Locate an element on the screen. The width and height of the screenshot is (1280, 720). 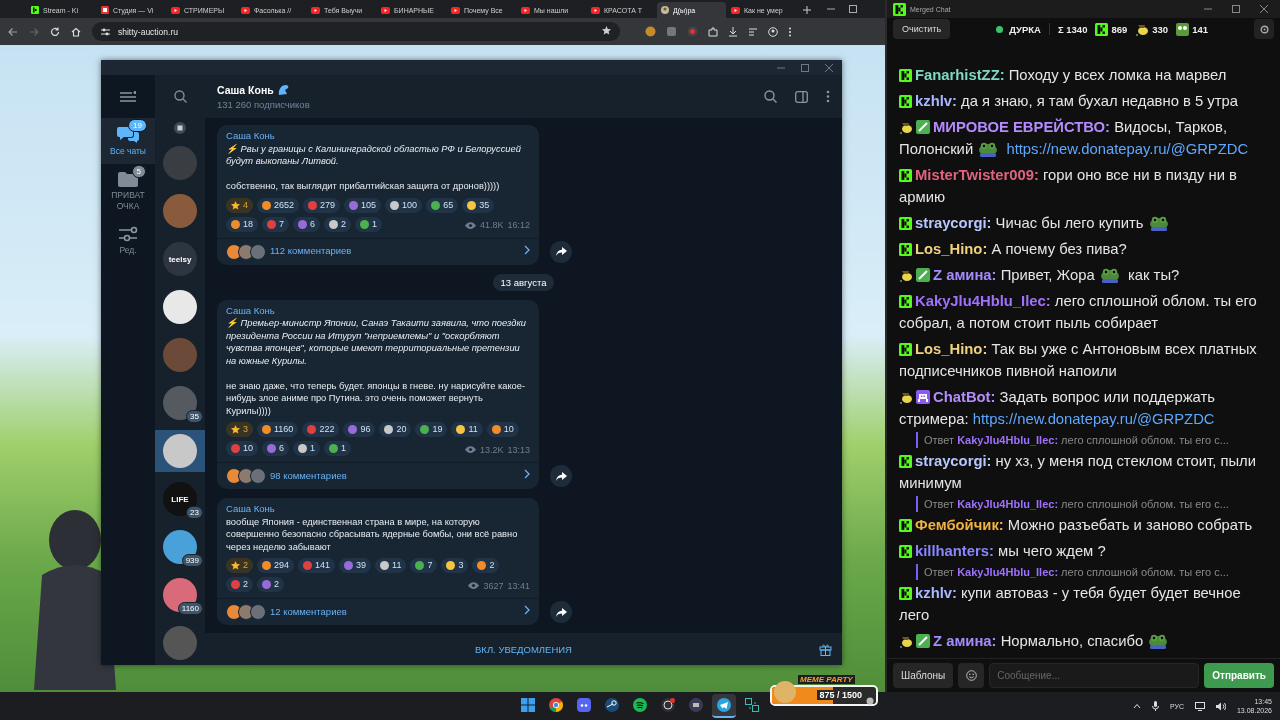
comments-link: 112 комментариев is located at coordinates (378, 251).